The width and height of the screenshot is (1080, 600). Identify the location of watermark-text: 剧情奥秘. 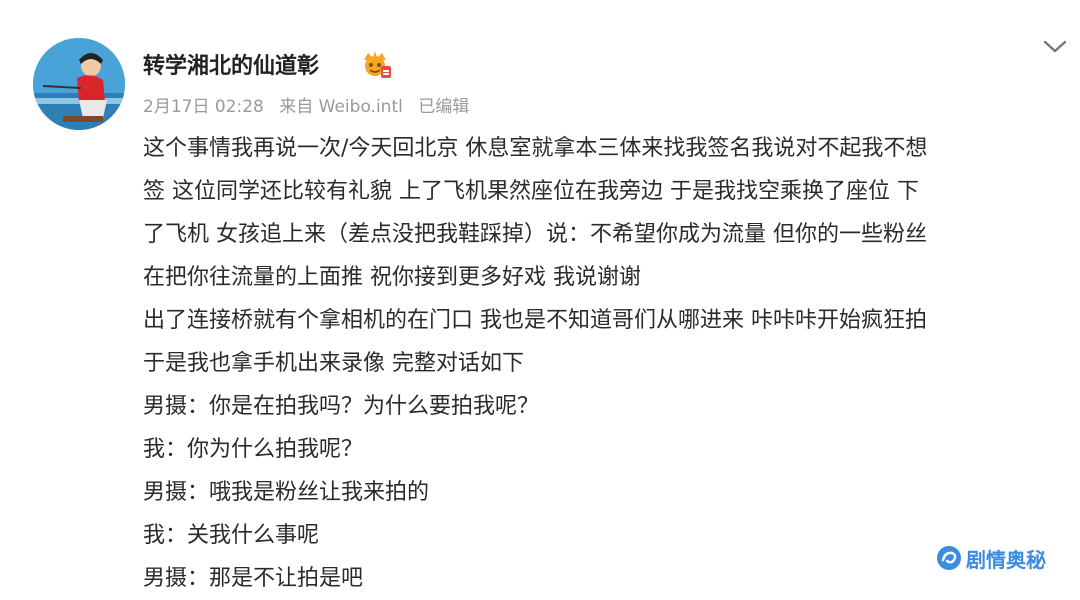
(1006, 559).